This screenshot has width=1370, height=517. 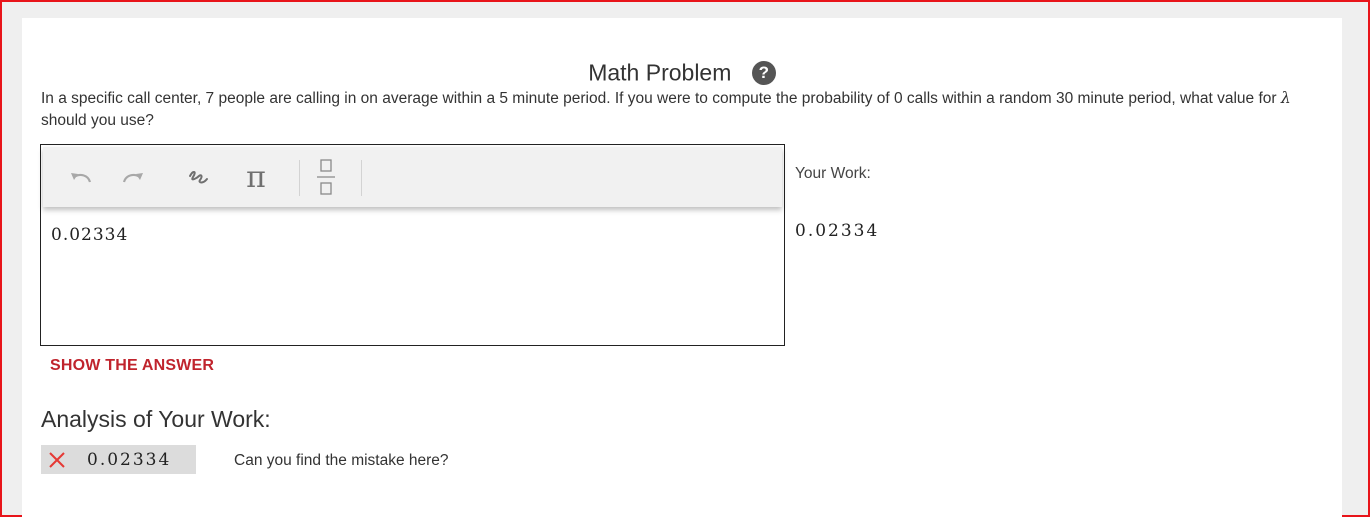 I want to click on analysis-heading: Analysis of Your Work:, so click(x=156, y=419).